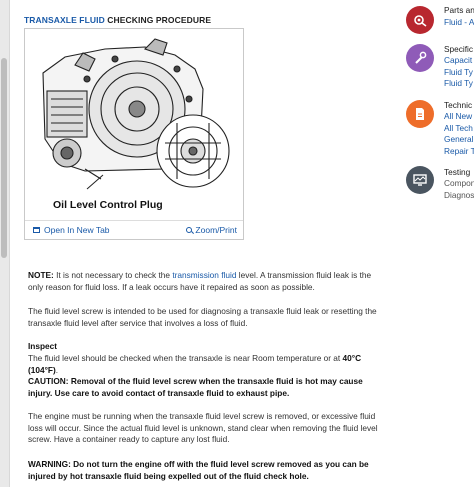  What do you see at coordinates (158, 20) in the screenshot?
I see `title-rest: CHECKING PROCEDURE` at bounding box center [158, 20].